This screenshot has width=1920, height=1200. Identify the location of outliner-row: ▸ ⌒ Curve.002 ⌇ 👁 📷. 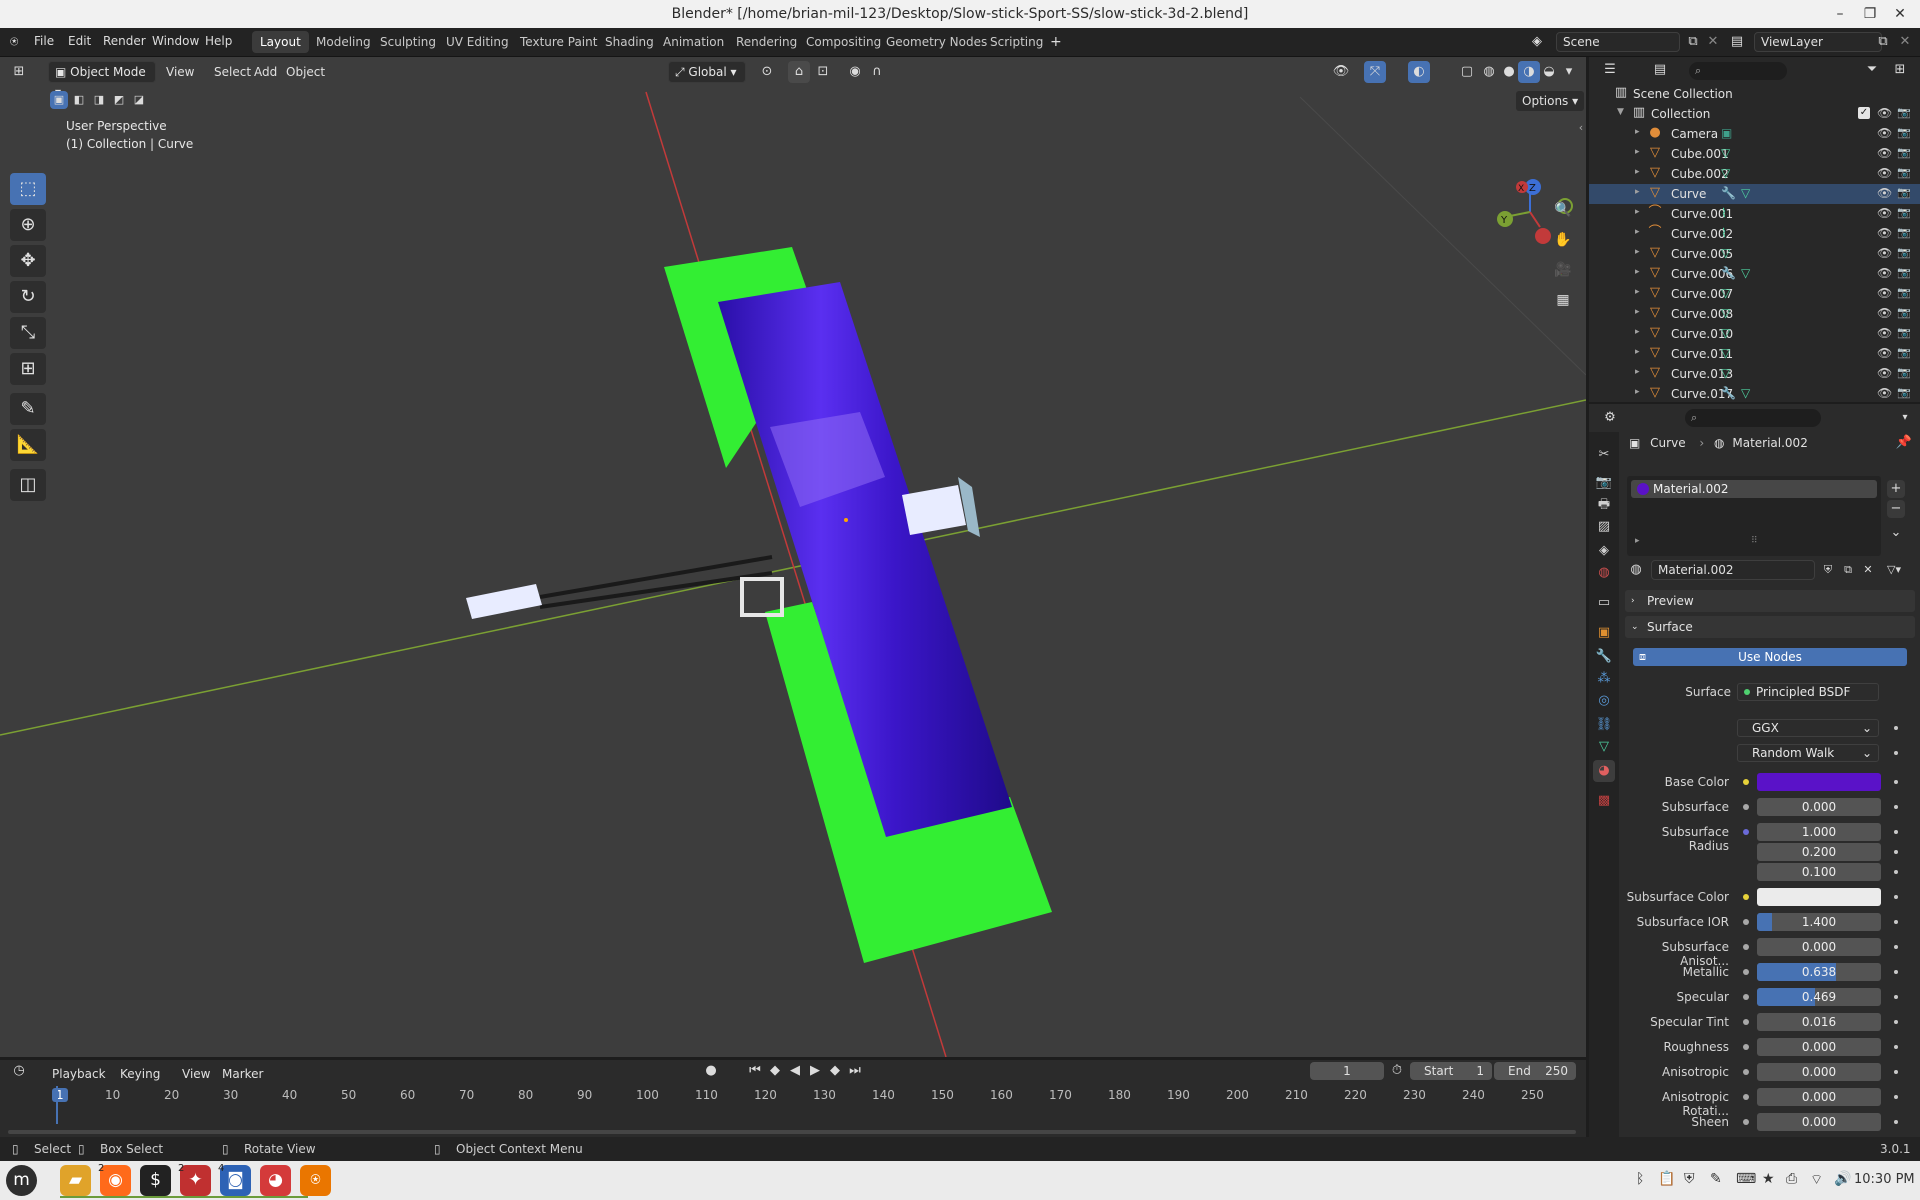
(1754, 234).